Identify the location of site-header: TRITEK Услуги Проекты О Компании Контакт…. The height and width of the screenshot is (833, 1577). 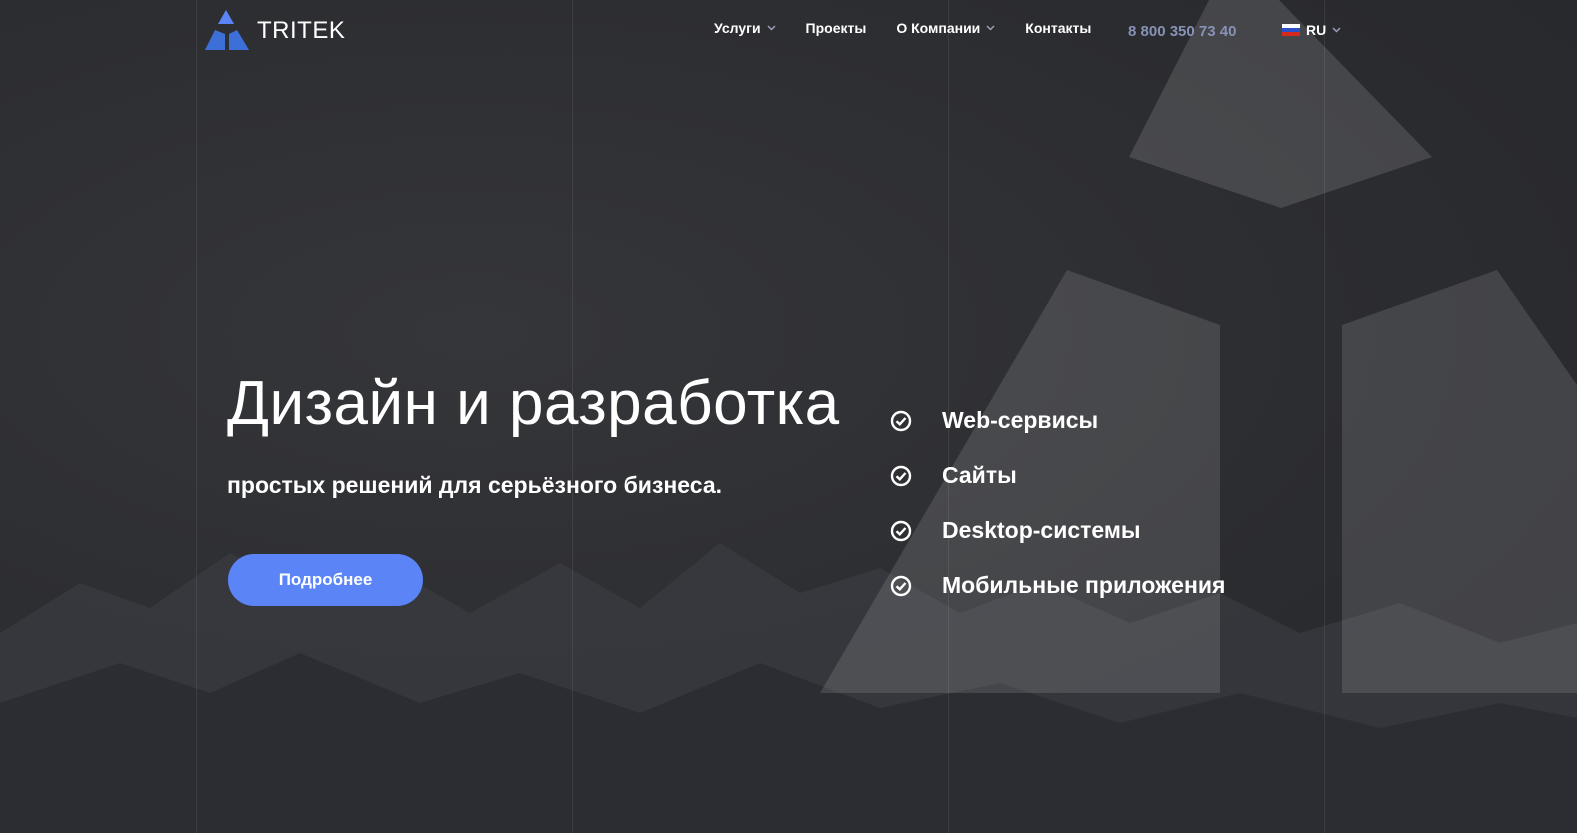
(788, 32).